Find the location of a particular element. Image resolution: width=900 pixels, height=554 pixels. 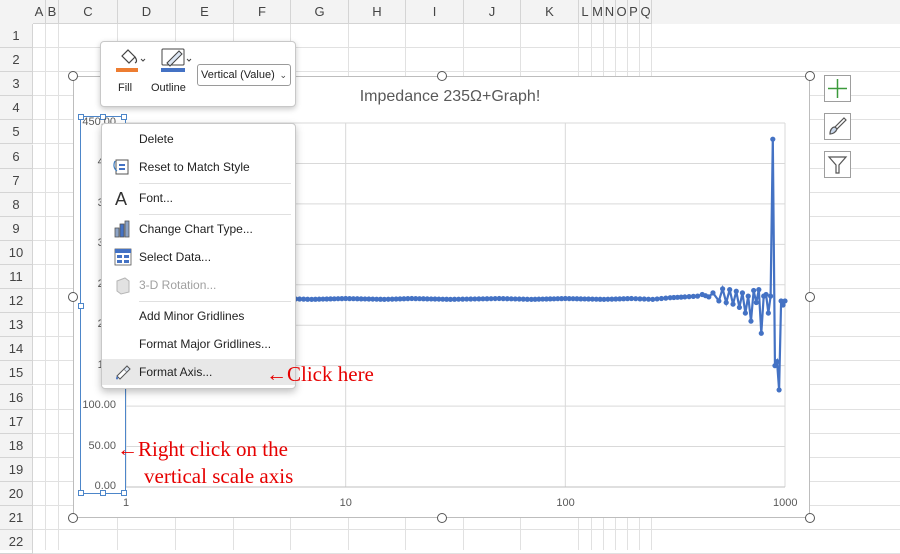

chart-elements-button is located at coordinates (837, 88).